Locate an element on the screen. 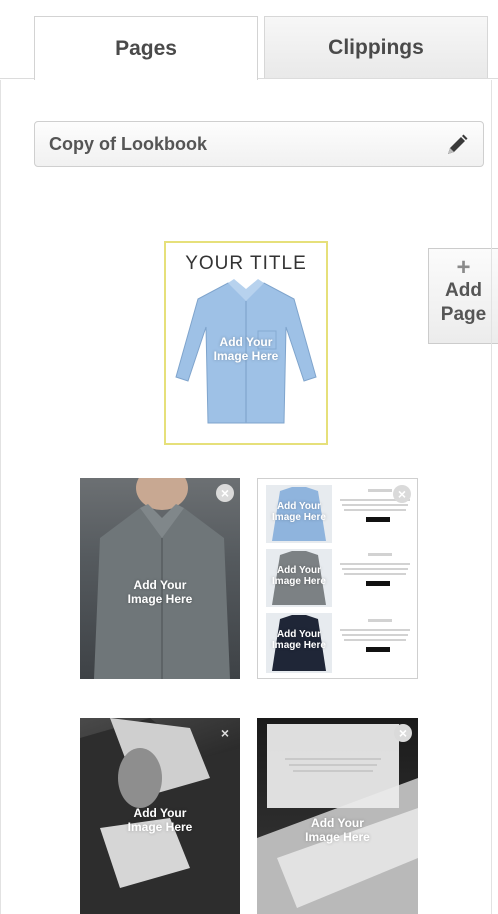  lookbook-title-field: Copy of Lookbook is located at coordinates (259, 144).